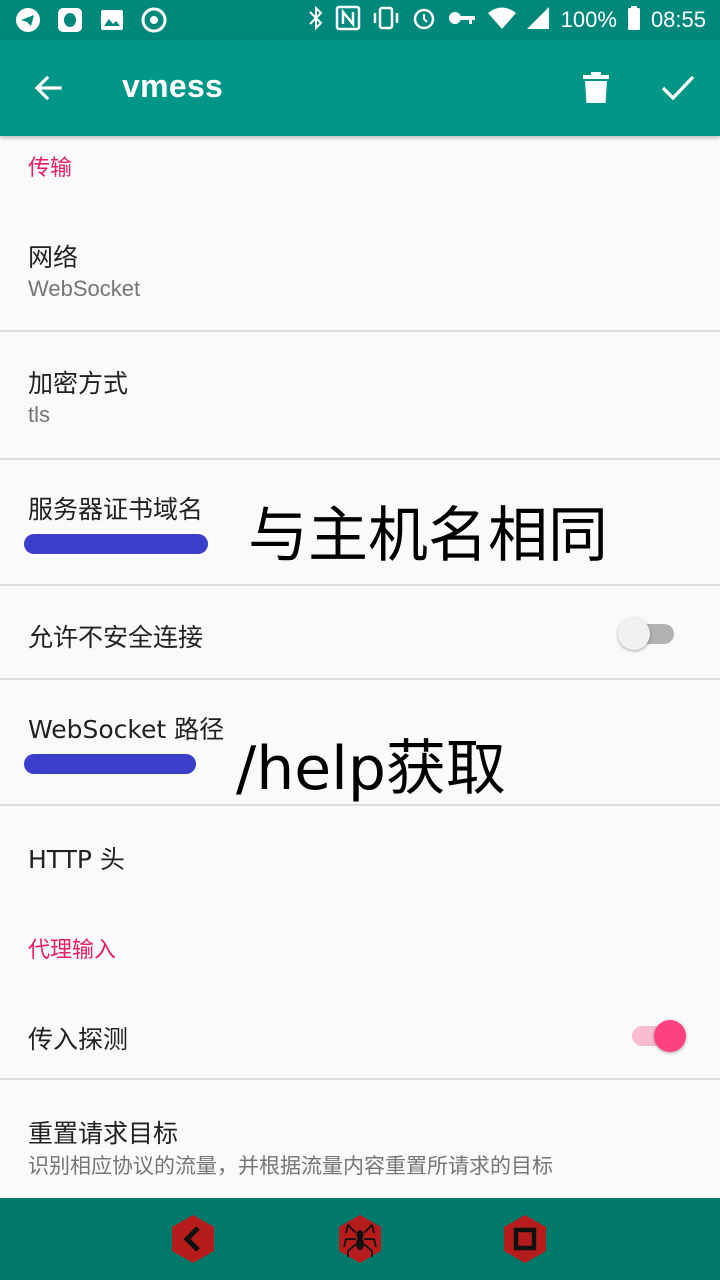 The height and width of the screenshot is (1280, 720). I want to click on setting-security-label: 加密方式, so click(78, 383).